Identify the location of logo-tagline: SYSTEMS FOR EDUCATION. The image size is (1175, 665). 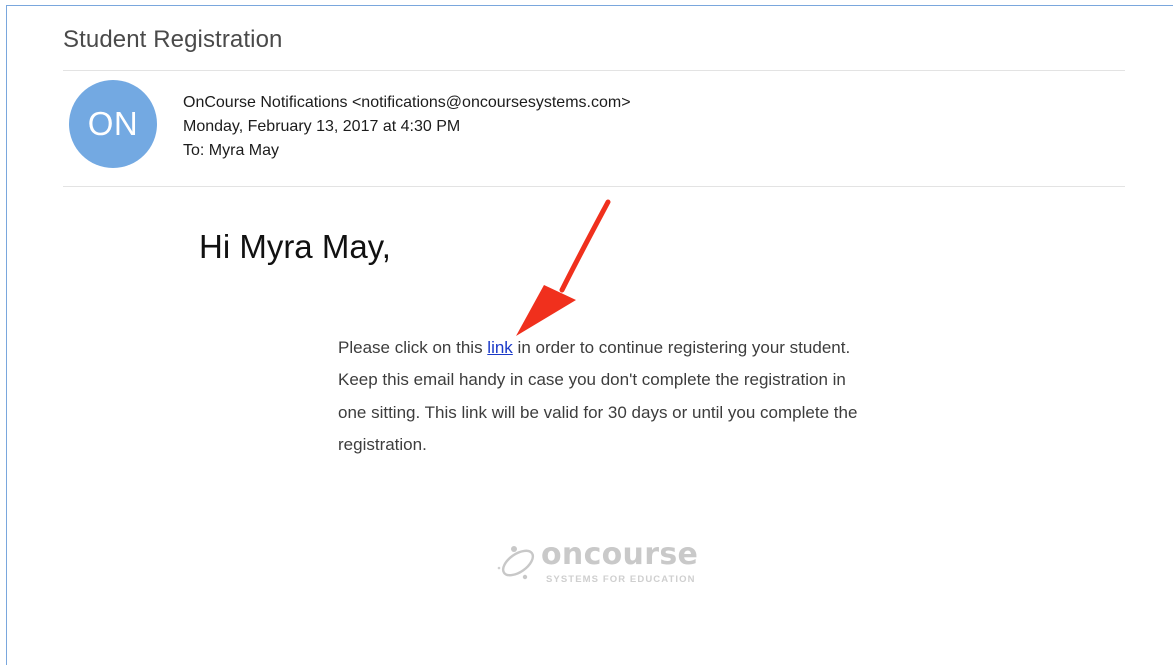
(621, 579).